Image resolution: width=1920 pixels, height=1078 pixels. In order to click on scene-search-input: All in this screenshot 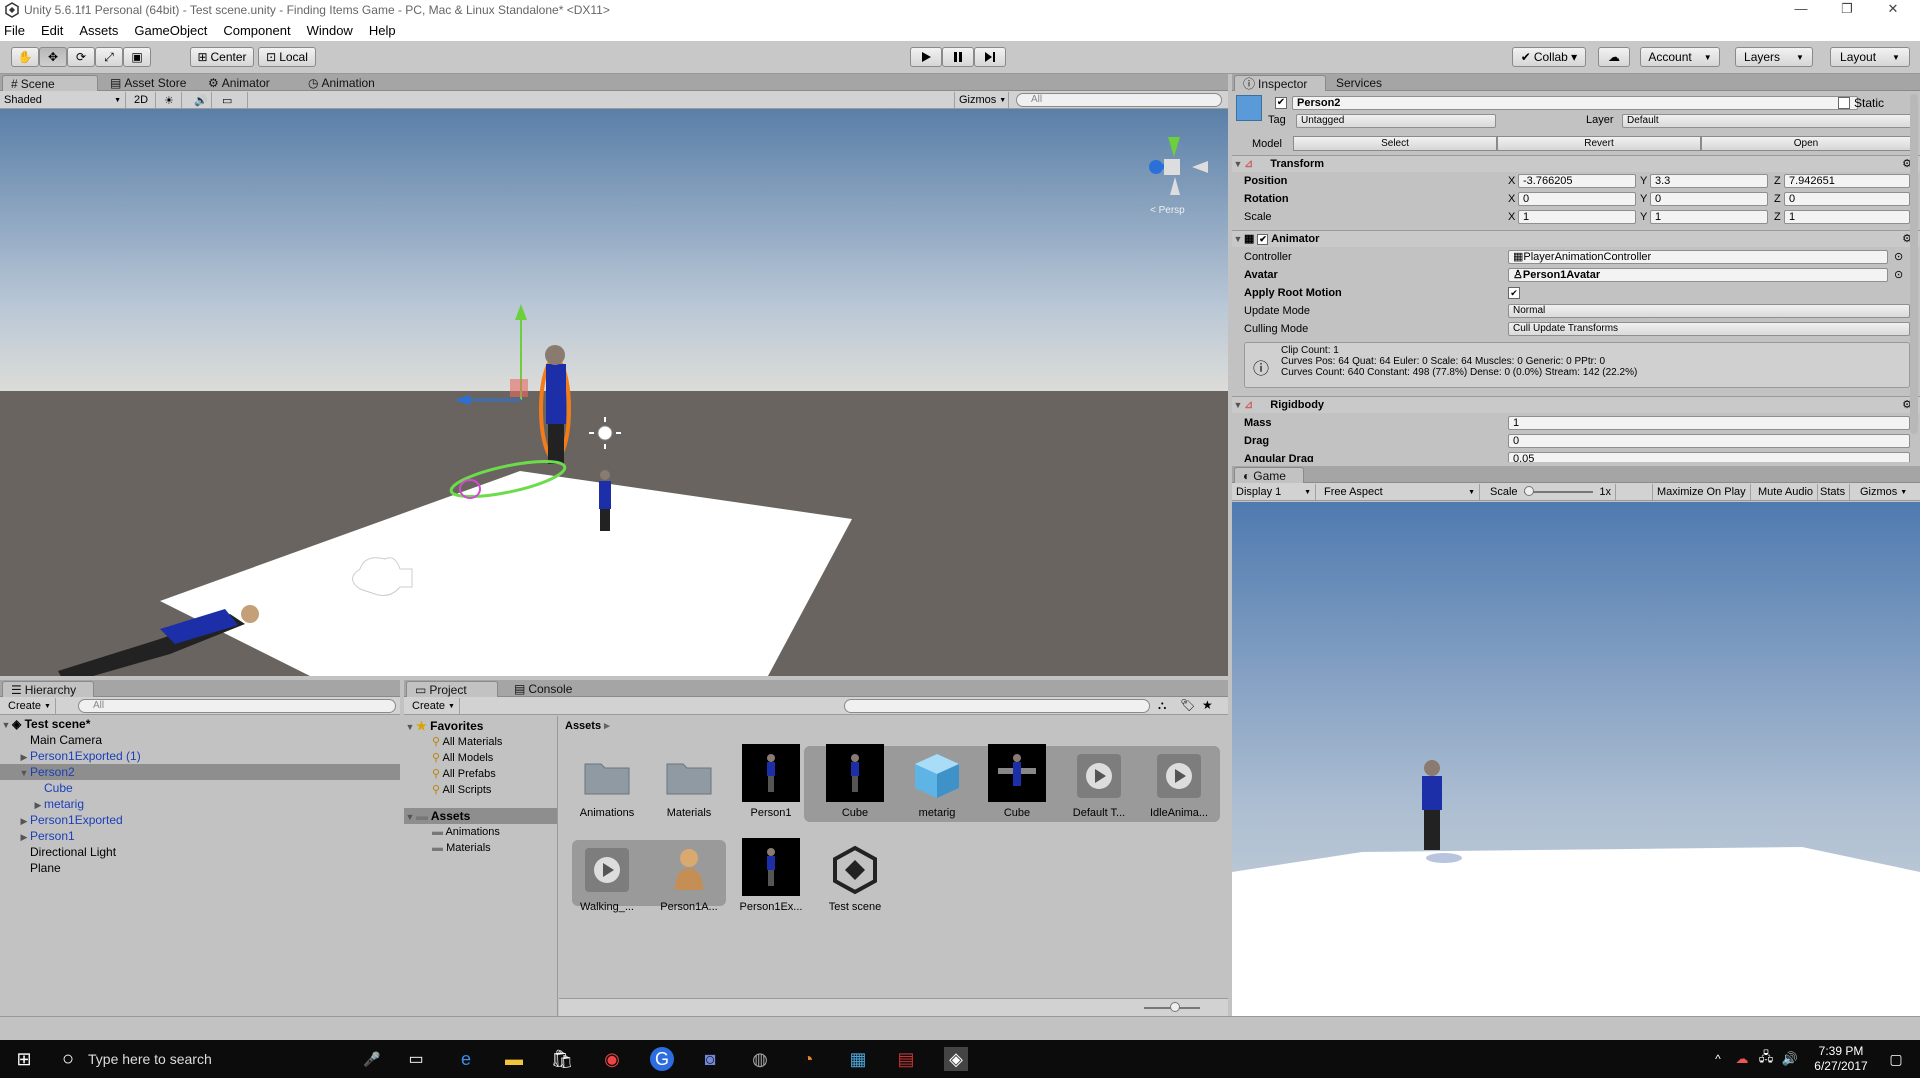, I will do `click(1119, 100)`.